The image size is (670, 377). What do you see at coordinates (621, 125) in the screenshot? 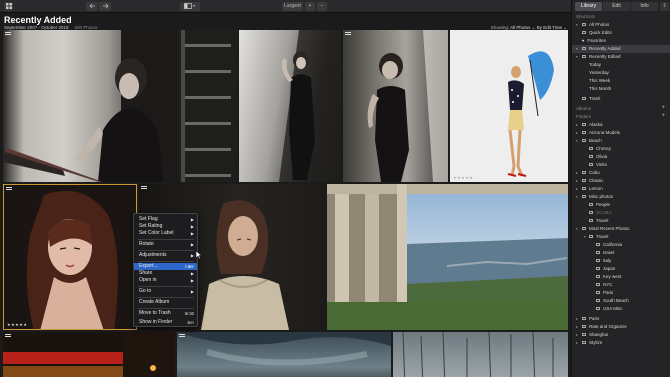
I see `folder-item: ▸ Alaska` at bounding box center [621, 125].